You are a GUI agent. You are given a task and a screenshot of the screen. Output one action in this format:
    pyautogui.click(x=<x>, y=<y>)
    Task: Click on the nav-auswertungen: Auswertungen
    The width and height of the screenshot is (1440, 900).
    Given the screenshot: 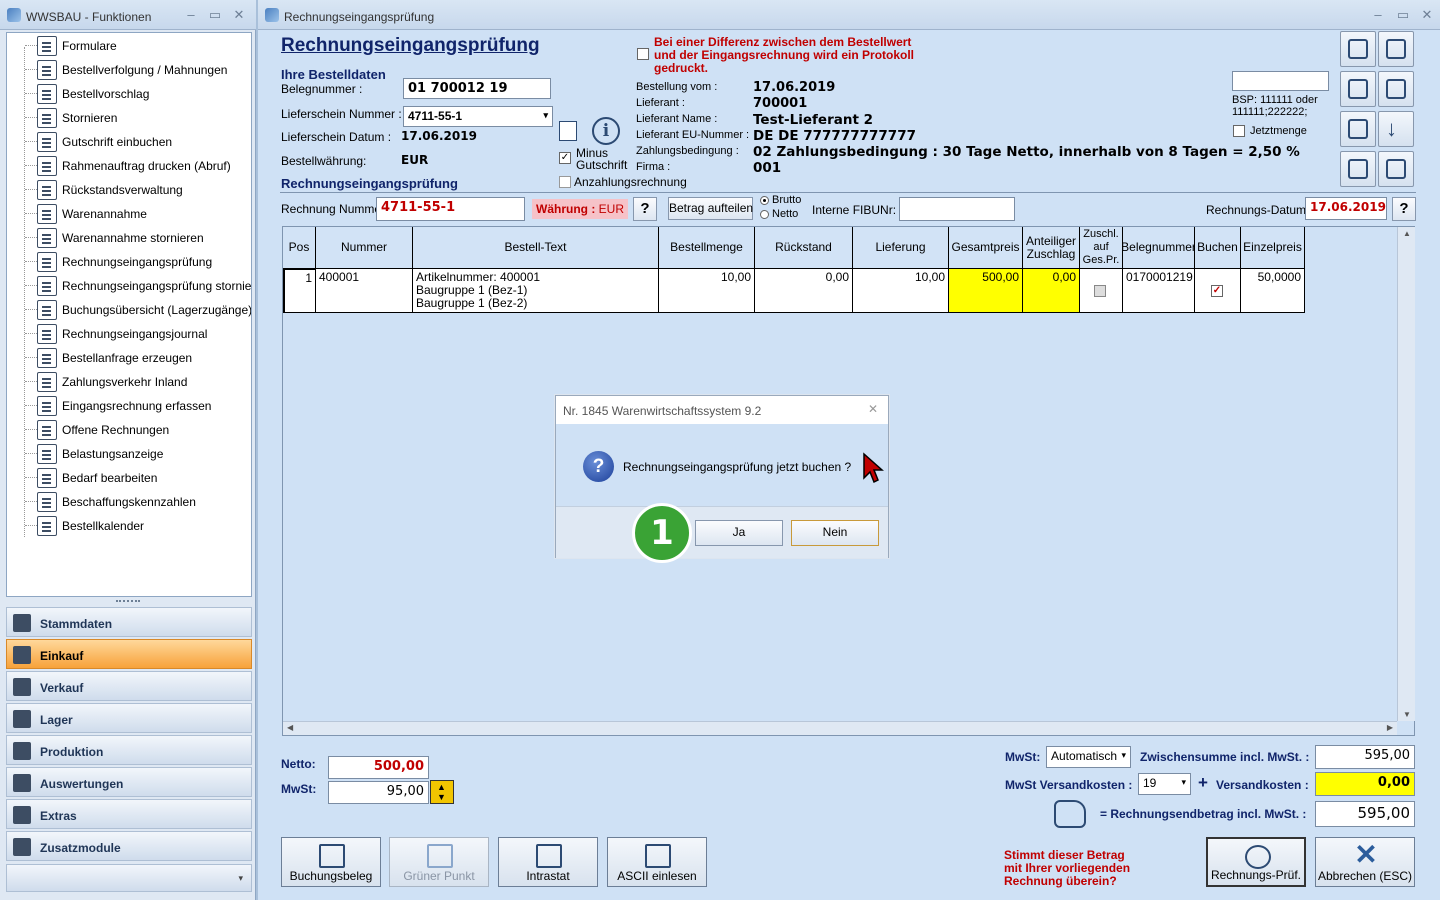 What is the action you would take?
    pyautogui.click(x=129, y=782)
    